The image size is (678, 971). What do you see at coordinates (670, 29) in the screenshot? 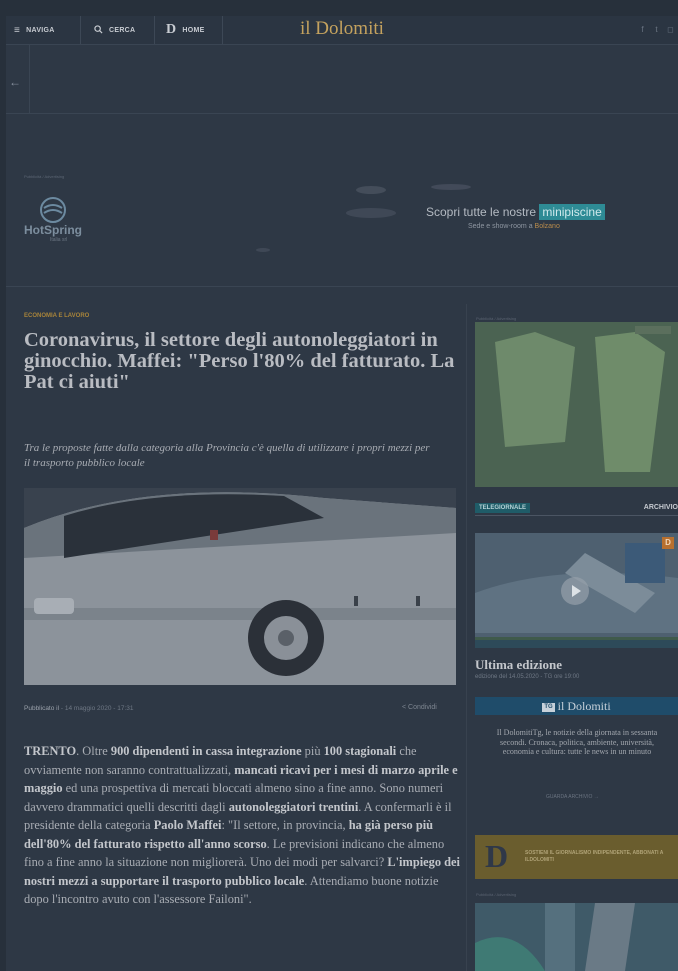
I see `instagram-icon: ◻` at bounding box center [670, 29].